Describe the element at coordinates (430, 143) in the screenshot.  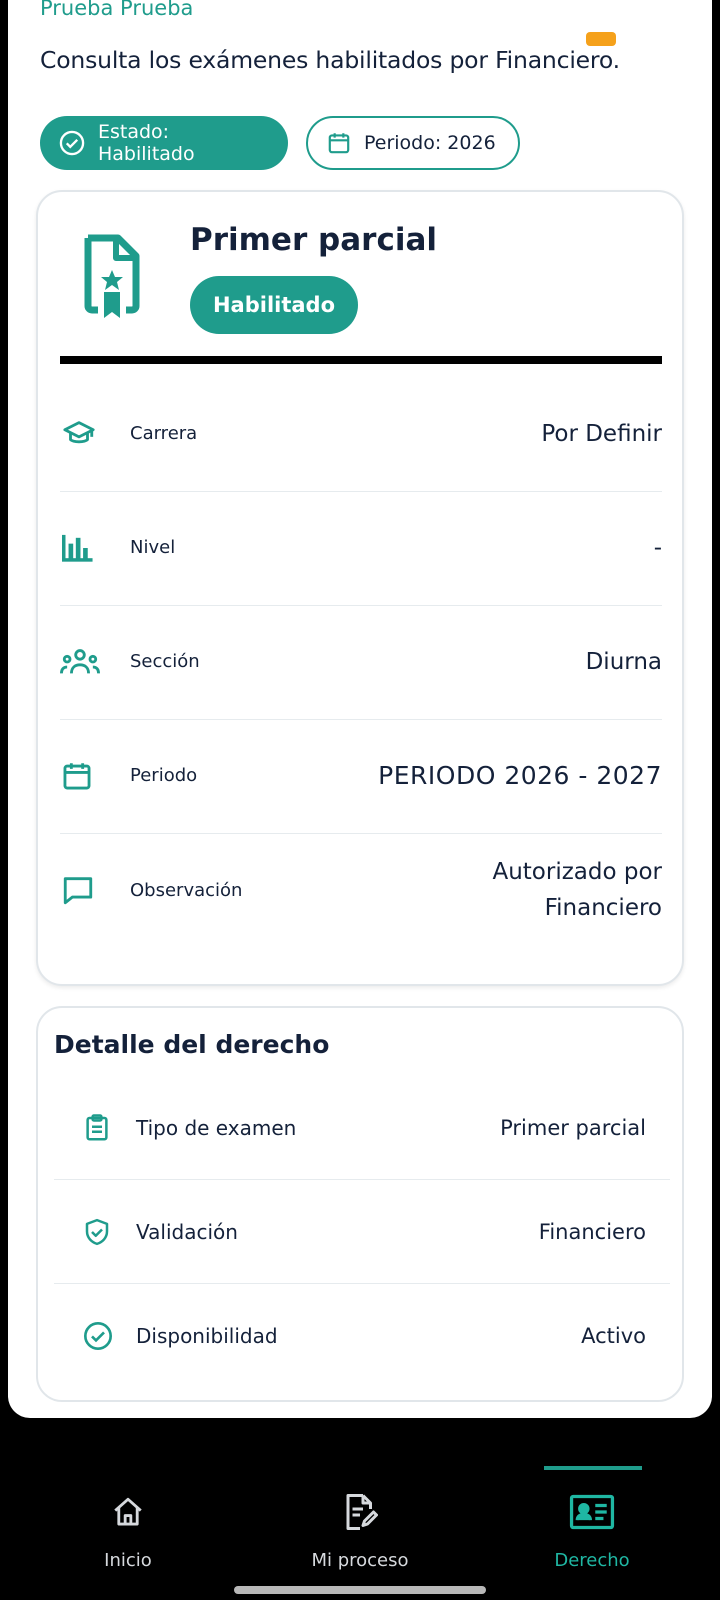
I see `periodo-chip-label: Periodo: 2026` at that location.